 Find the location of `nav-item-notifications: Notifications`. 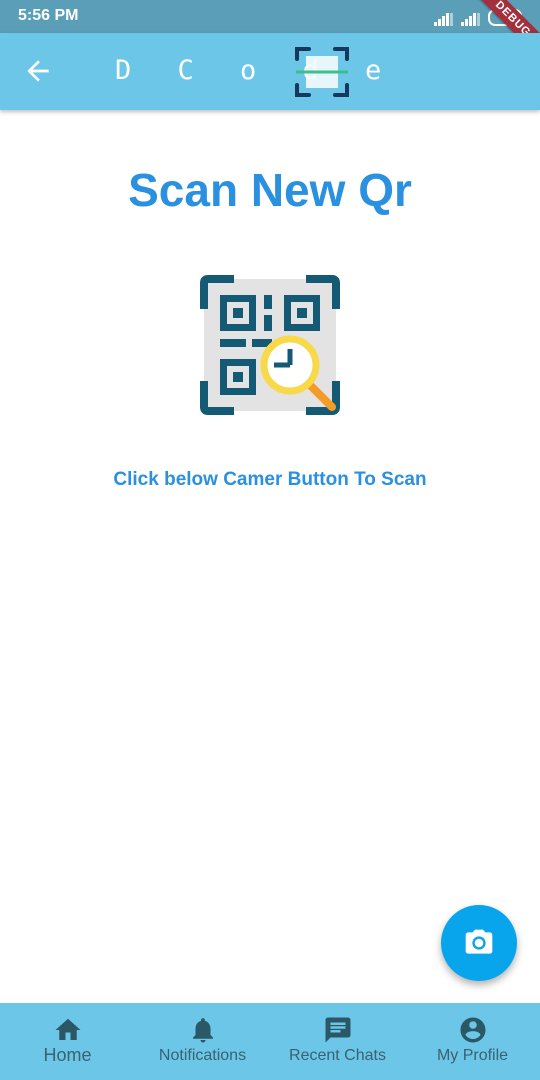

nav-item-notifications: Notifications is located at coordinates (202, 1041).